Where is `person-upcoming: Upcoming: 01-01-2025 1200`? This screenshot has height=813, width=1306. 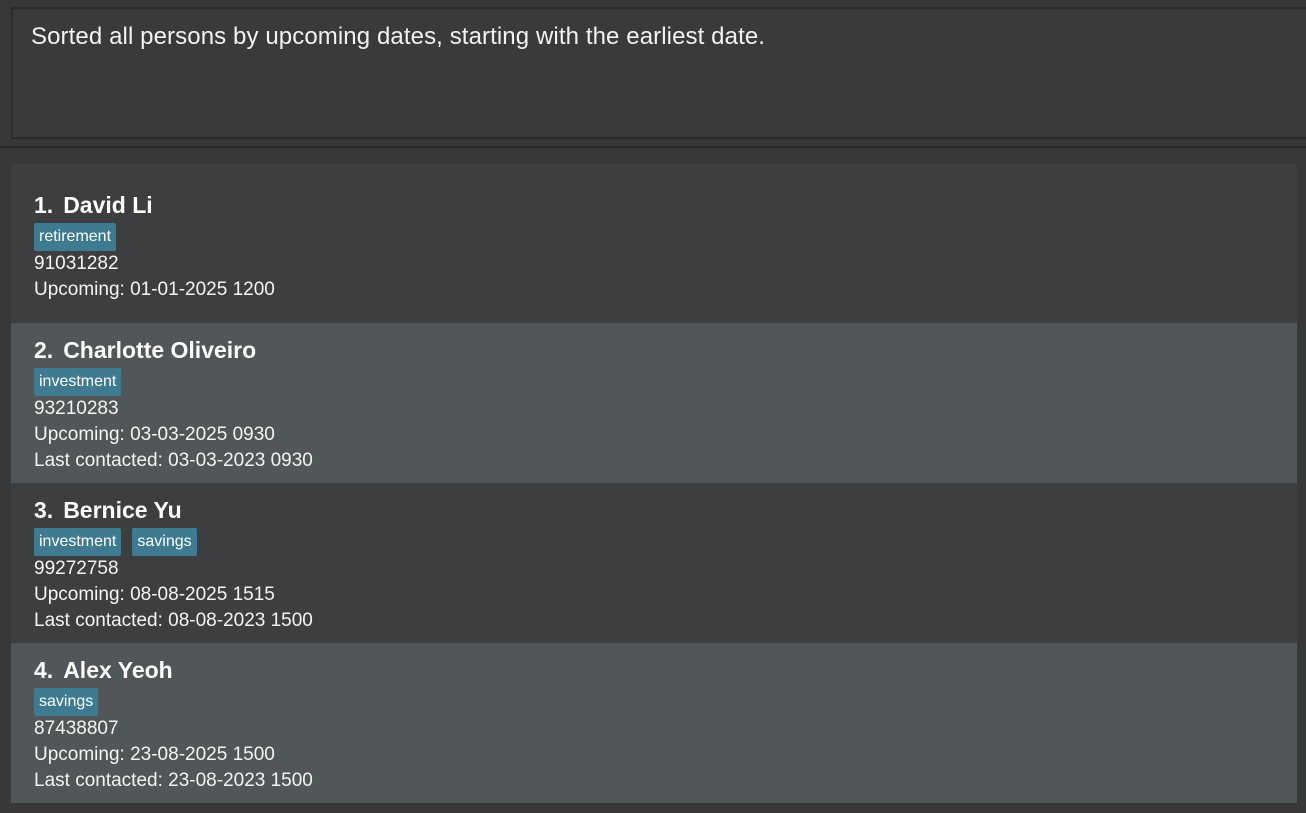 person-upcoming: Upcoming: 01-01-2025 1200 is located at coordinates (154, 289).